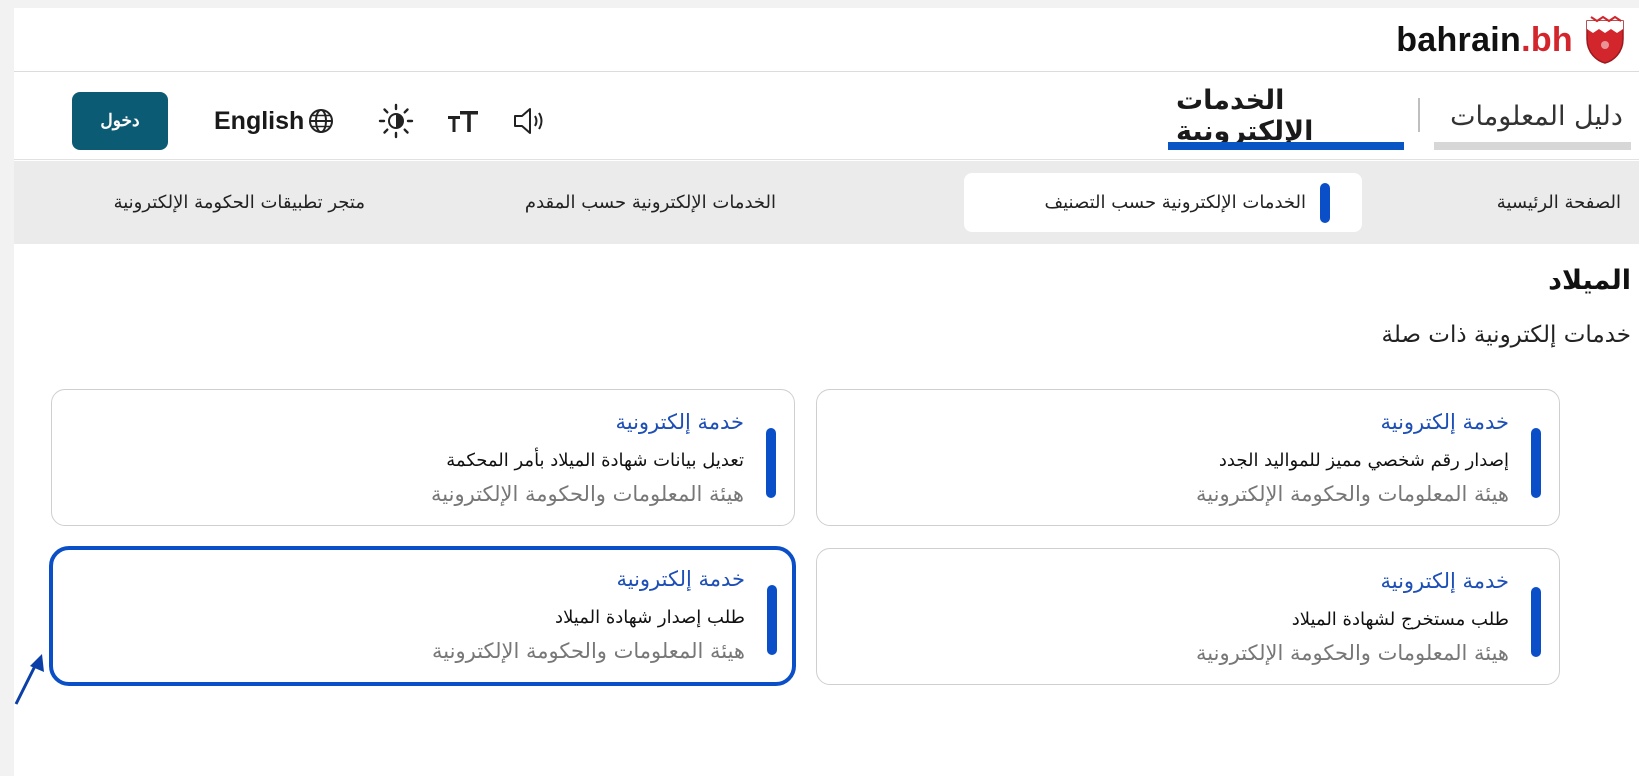 The image size is (1639, 776). Describe the element at coordinates (1400, 619) in the screenshot. I see `service-title: طلب مستخرج لشهادة الميلاد` at that location.